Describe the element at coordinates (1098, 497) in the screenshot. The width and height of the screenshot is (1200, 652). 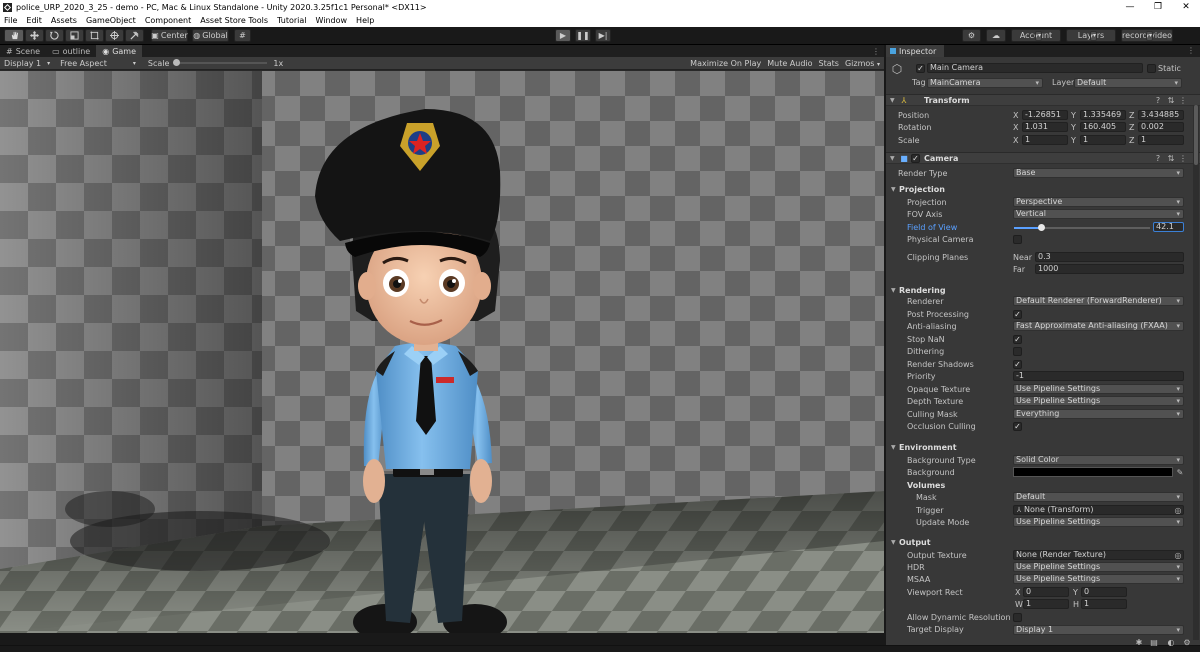
I see `volume-mask-dropdown: Default` at that location.